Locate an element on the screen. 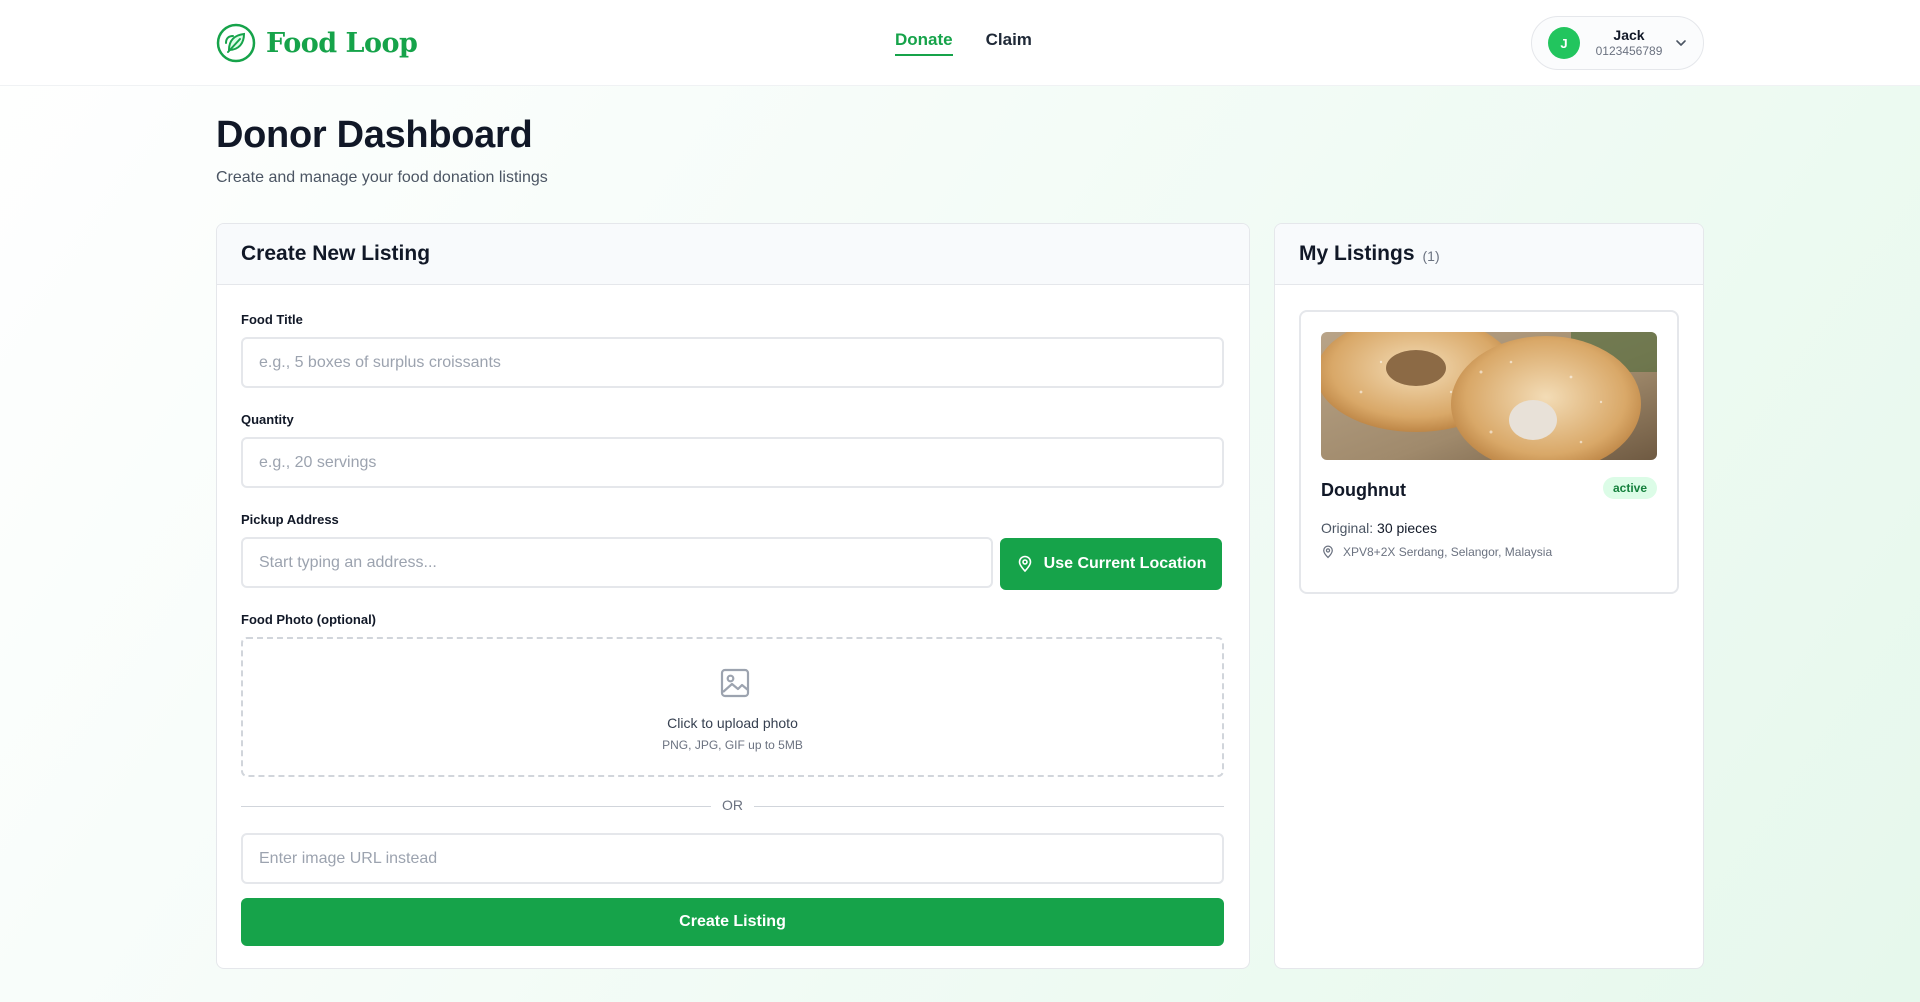  my-listings-title: My Listings is located at coordinates (1357, 253).